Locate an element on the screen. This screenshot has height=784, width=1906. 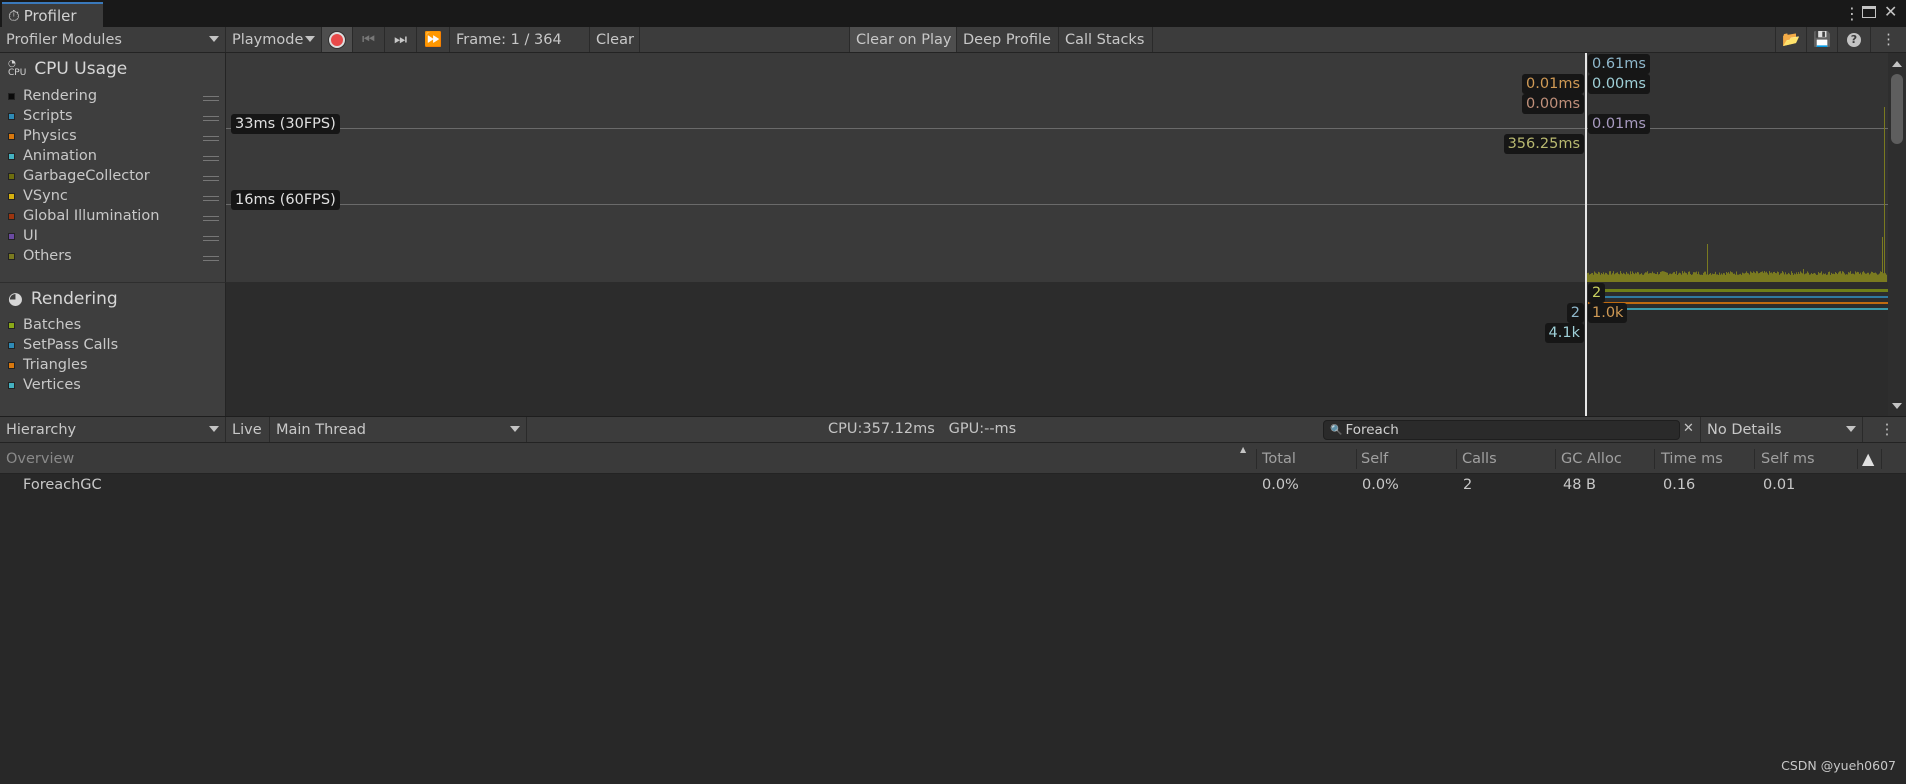
previous-frame-button: ⏮ is located at coordinates (369, 39).